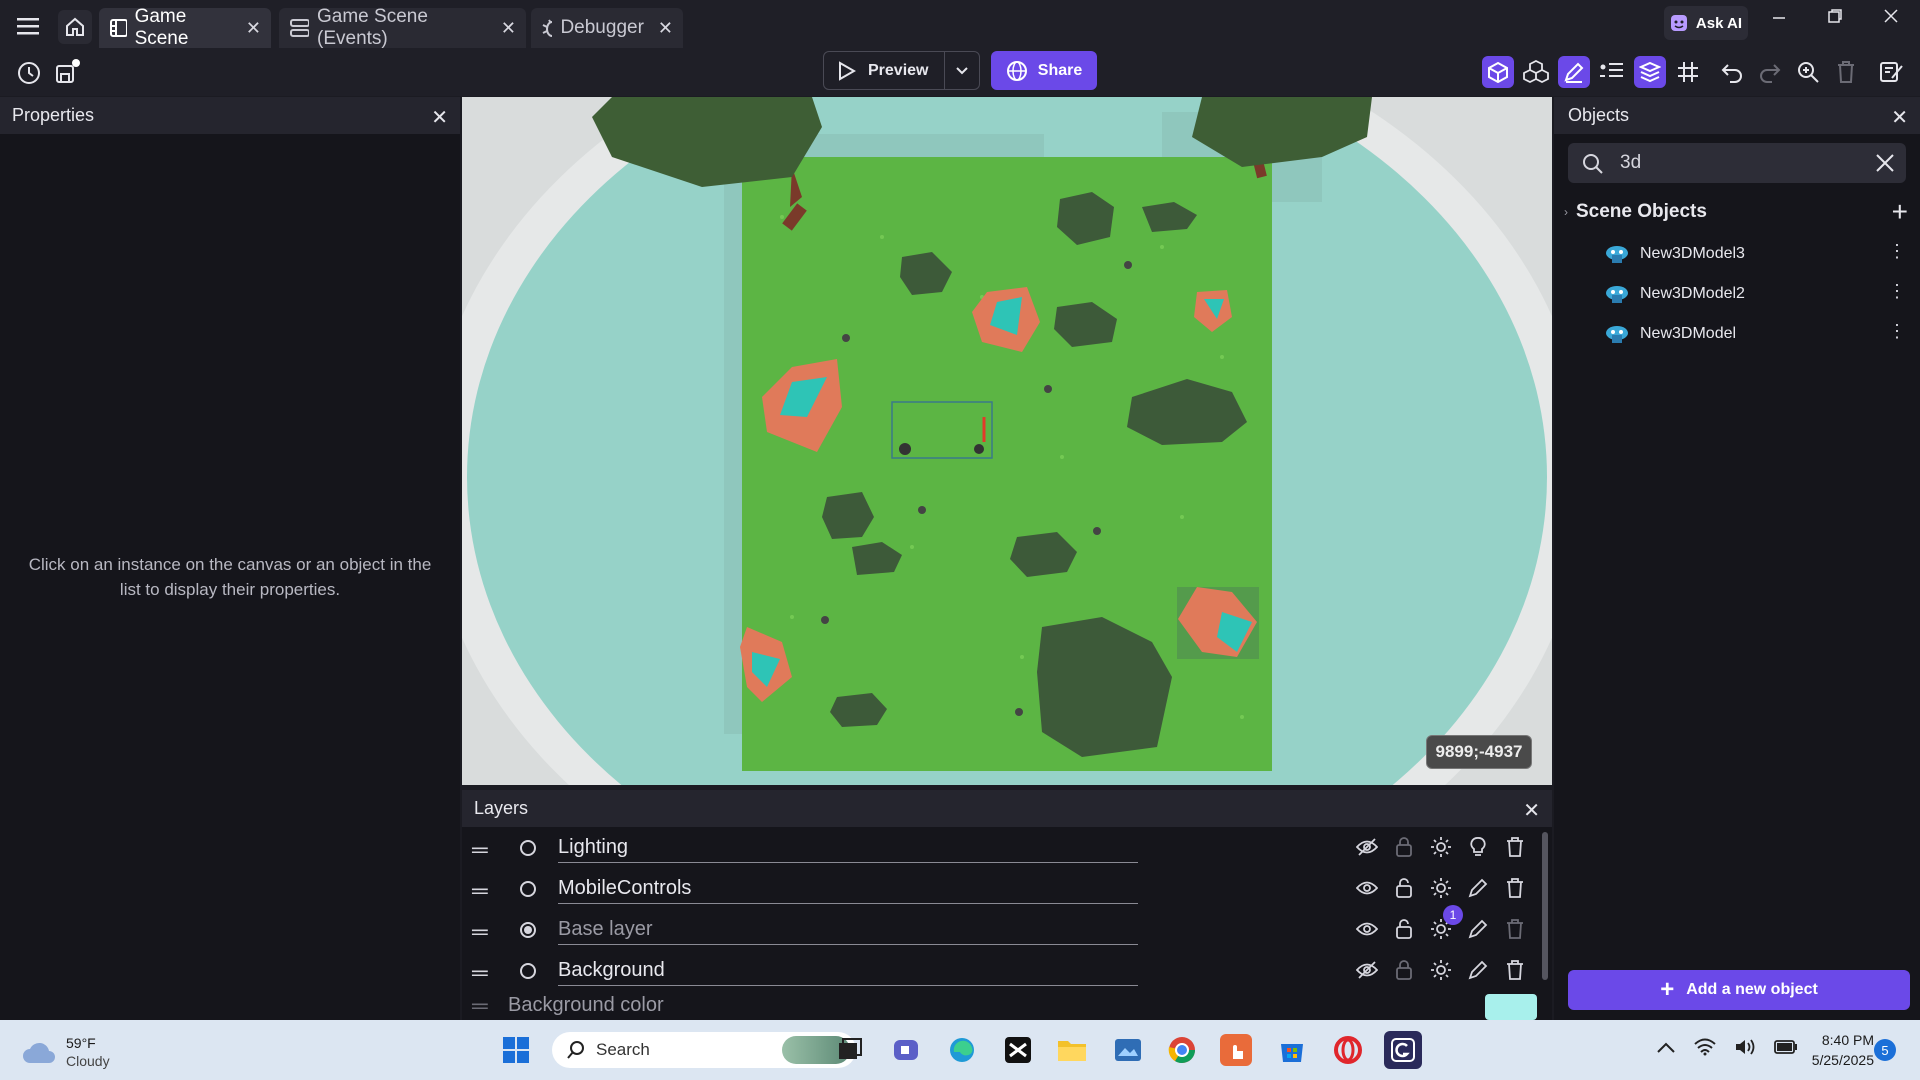 The height and width of the screenshot is (1080, 1920). What do you see at coordinates (850, 1050) in the screenshot?
I see `task-view-icon` at bounding box center [850, 1050].